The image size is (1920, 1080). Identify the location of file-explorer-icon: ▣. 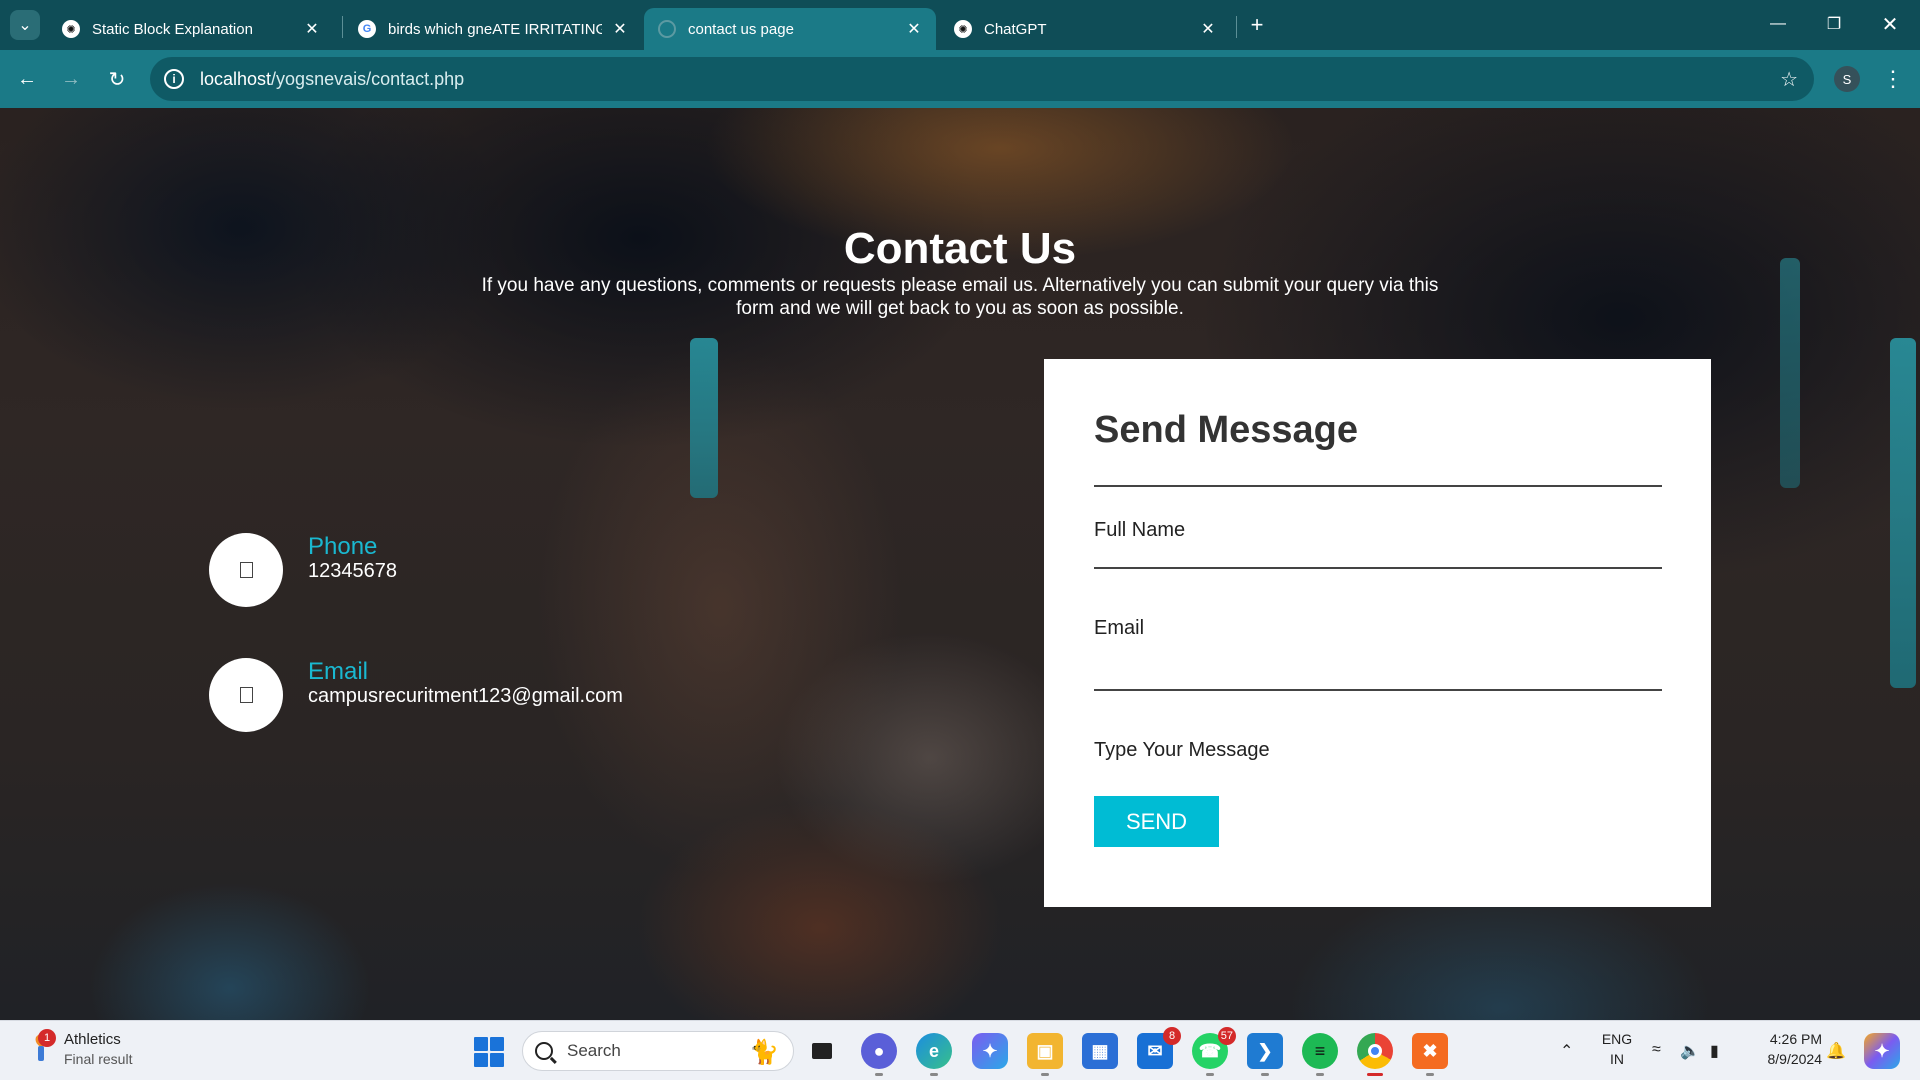
(1045, 1054).